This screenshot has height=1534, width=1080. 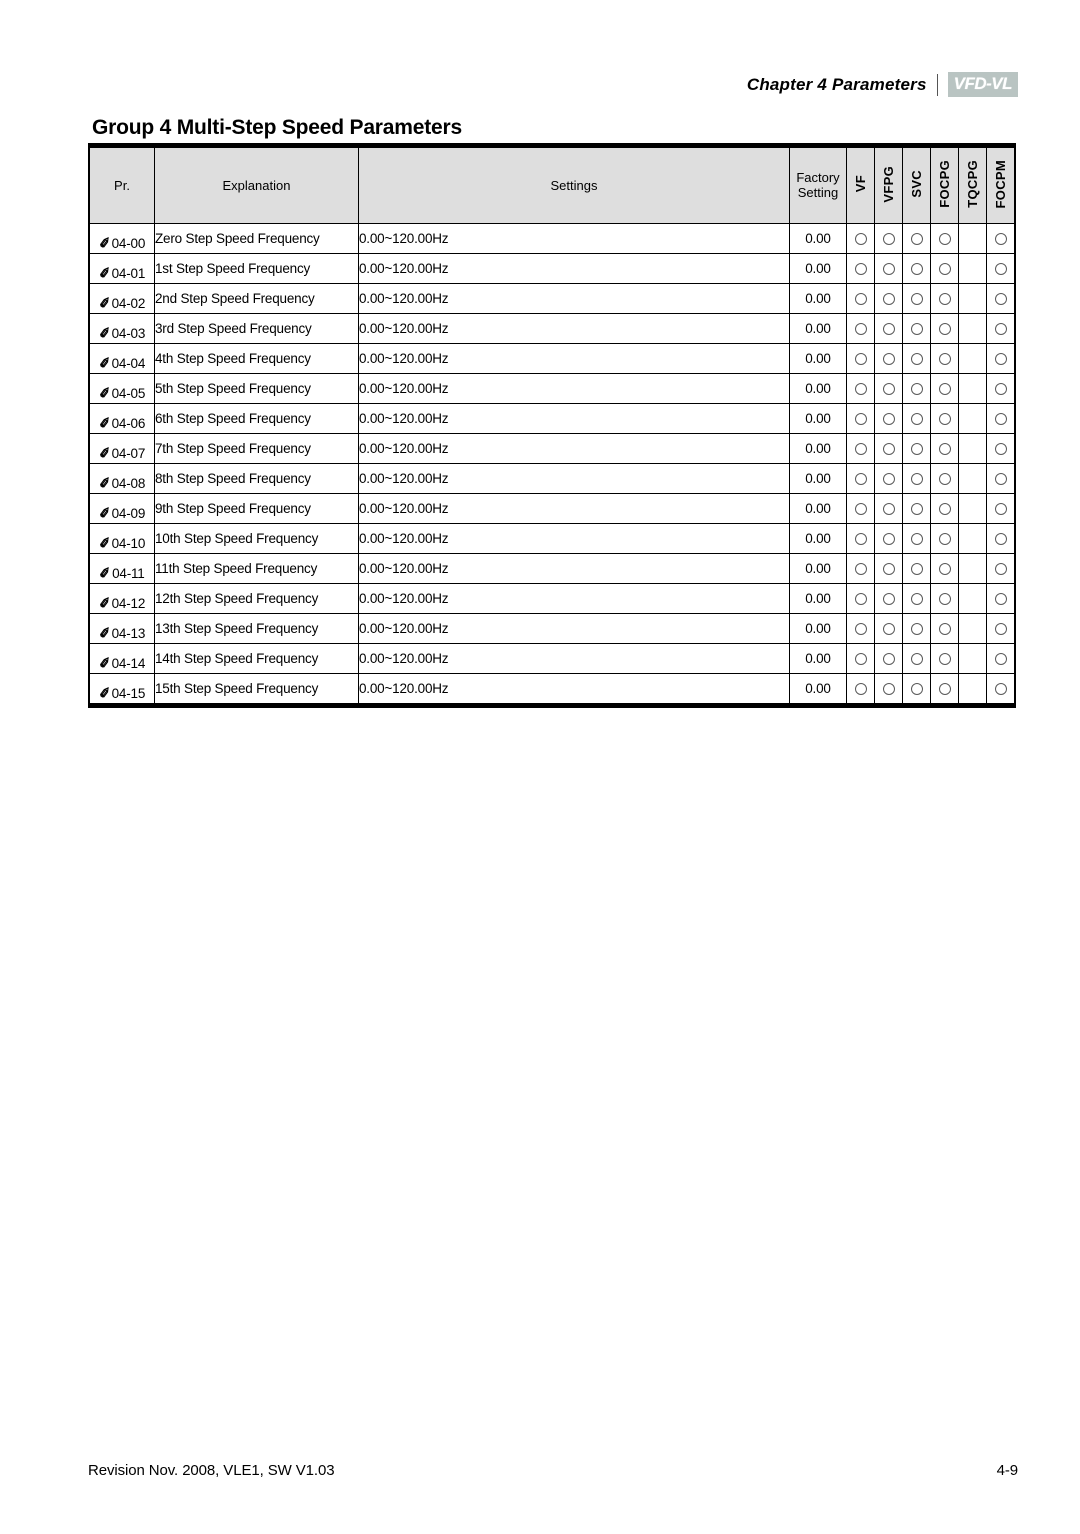 I want to click on column-header-pr: Pr., so click(x=121, y=184).